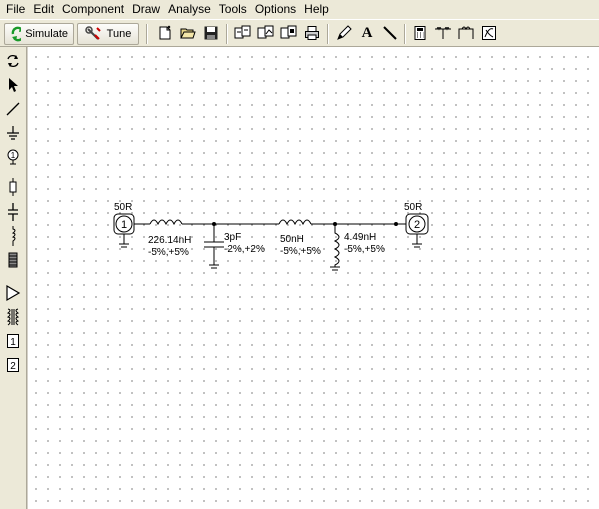  I want to click on port-icon: 1, so click(13, 157).